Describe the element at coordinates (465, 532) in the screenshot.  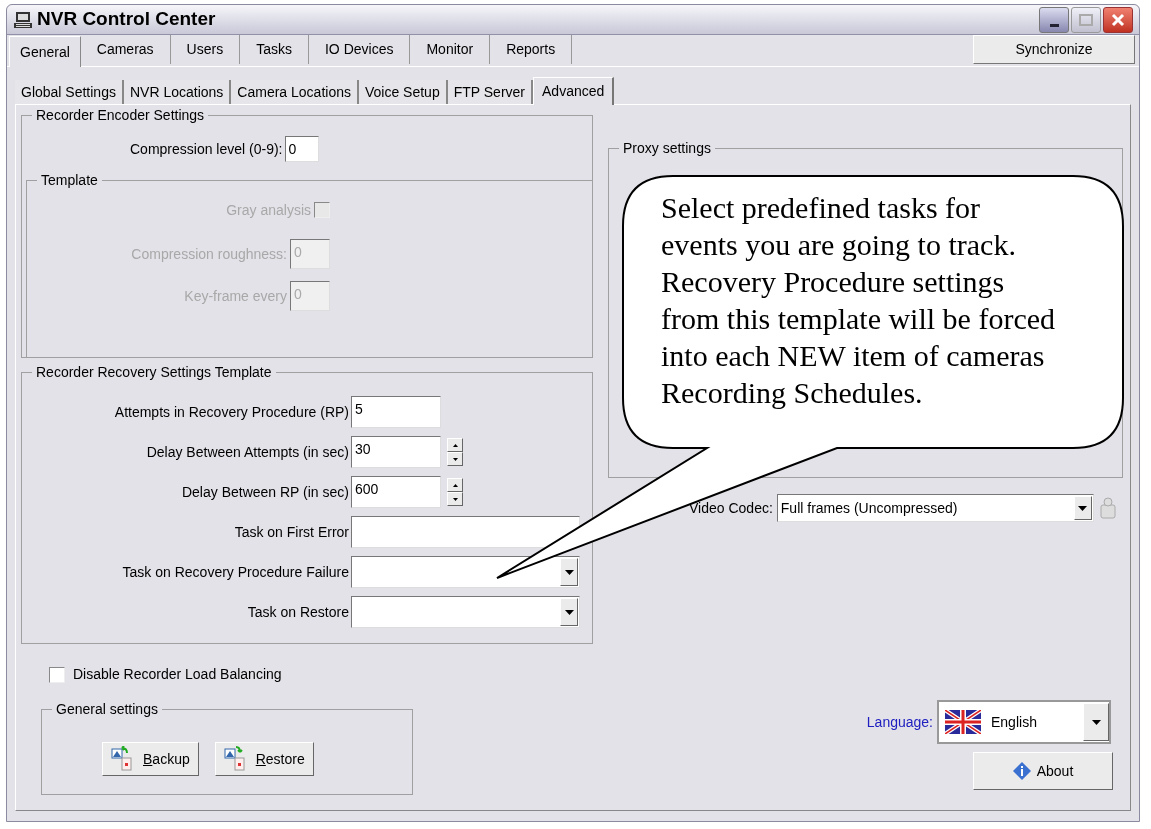
I see `text-field` at that location.